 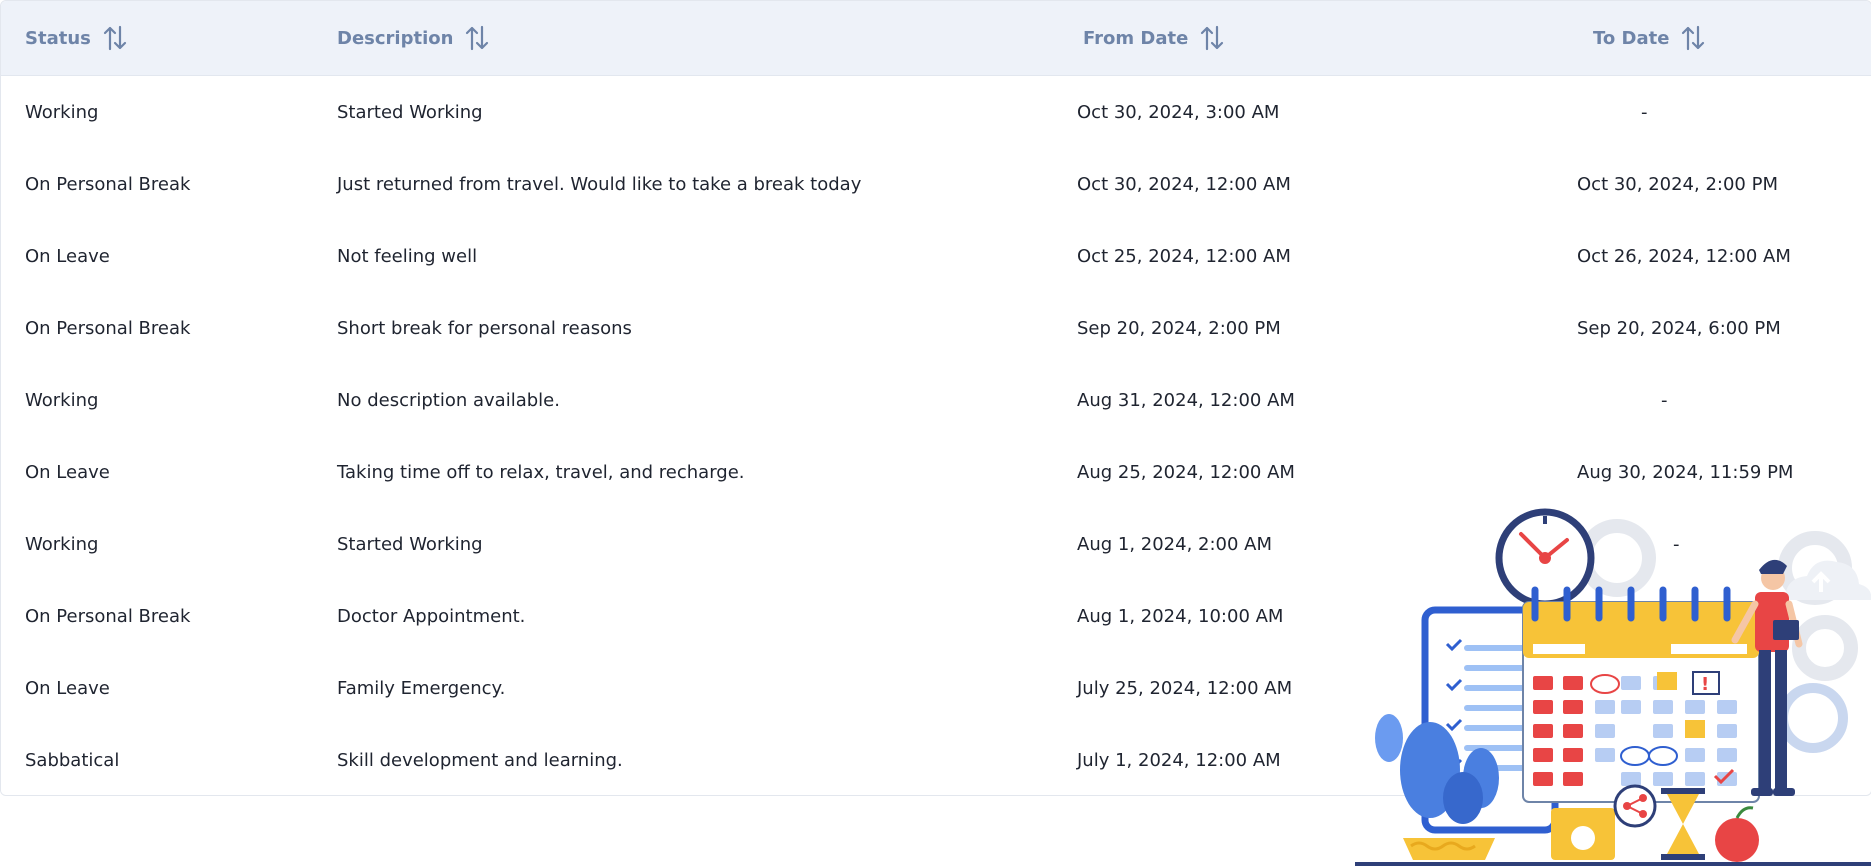 I want to click on from-date-cell: Aug 25, 2024, 12:00 AM, so click(x=1186, y=472).